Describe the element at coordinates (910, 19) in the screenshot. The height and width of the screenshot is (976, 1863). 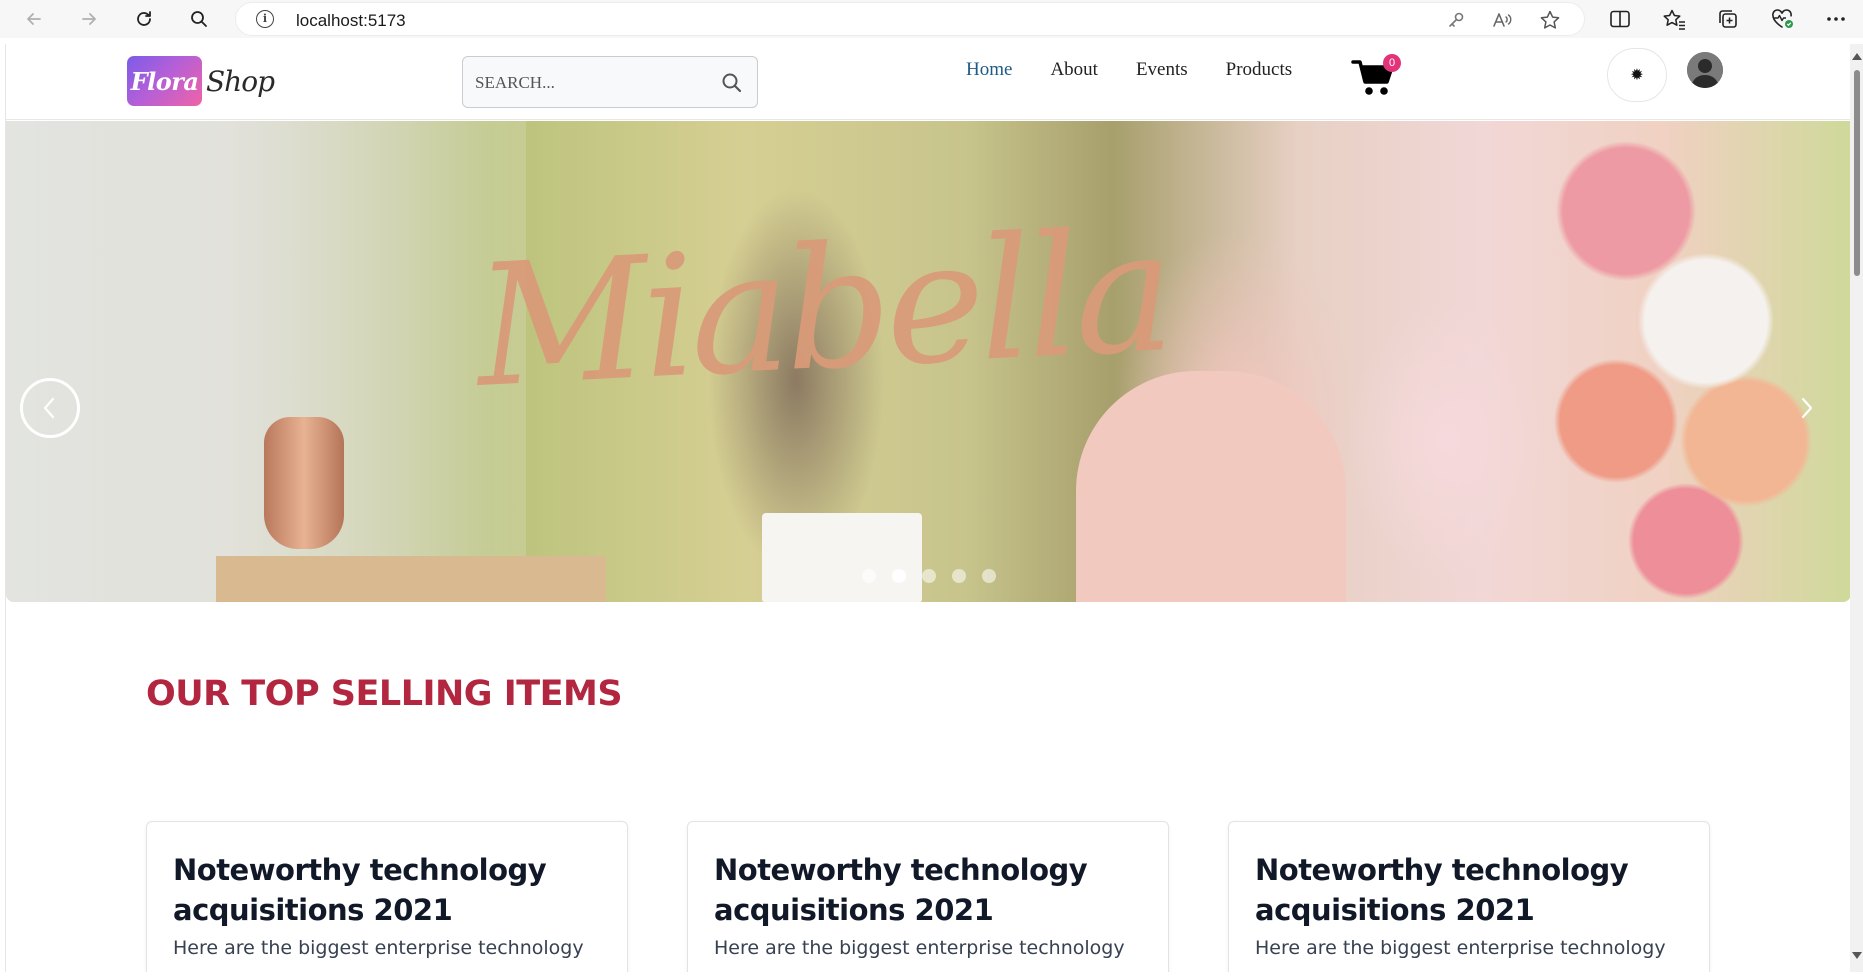
I see `address-bar: i localhost:5173` at that location.